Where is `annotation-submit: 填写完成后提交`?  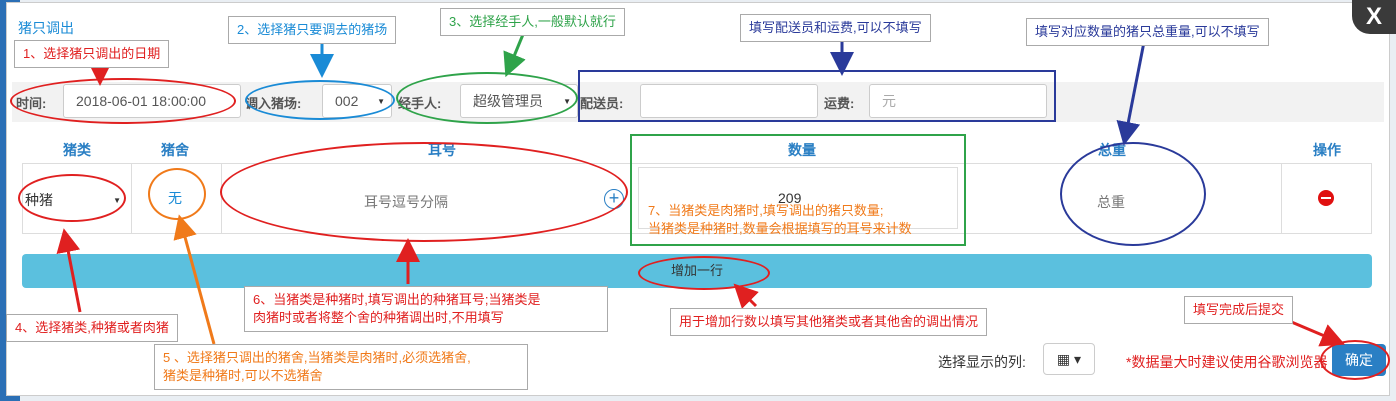
annotation-submit: 填写完成后提交 is located at coordinates (1239, 310).